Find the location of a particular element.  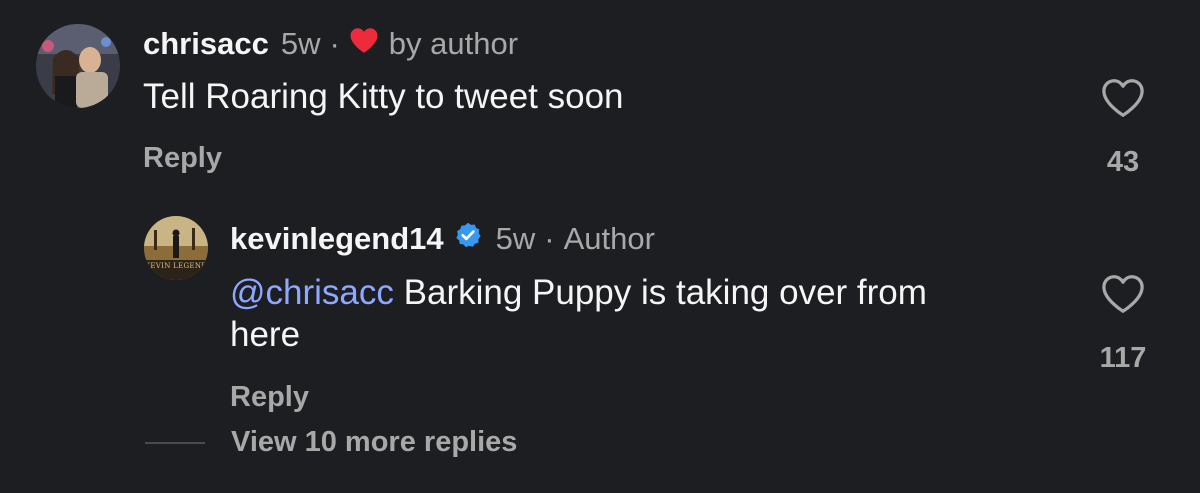

mention-link: @chrisacc is located at coordinates (312, 292).